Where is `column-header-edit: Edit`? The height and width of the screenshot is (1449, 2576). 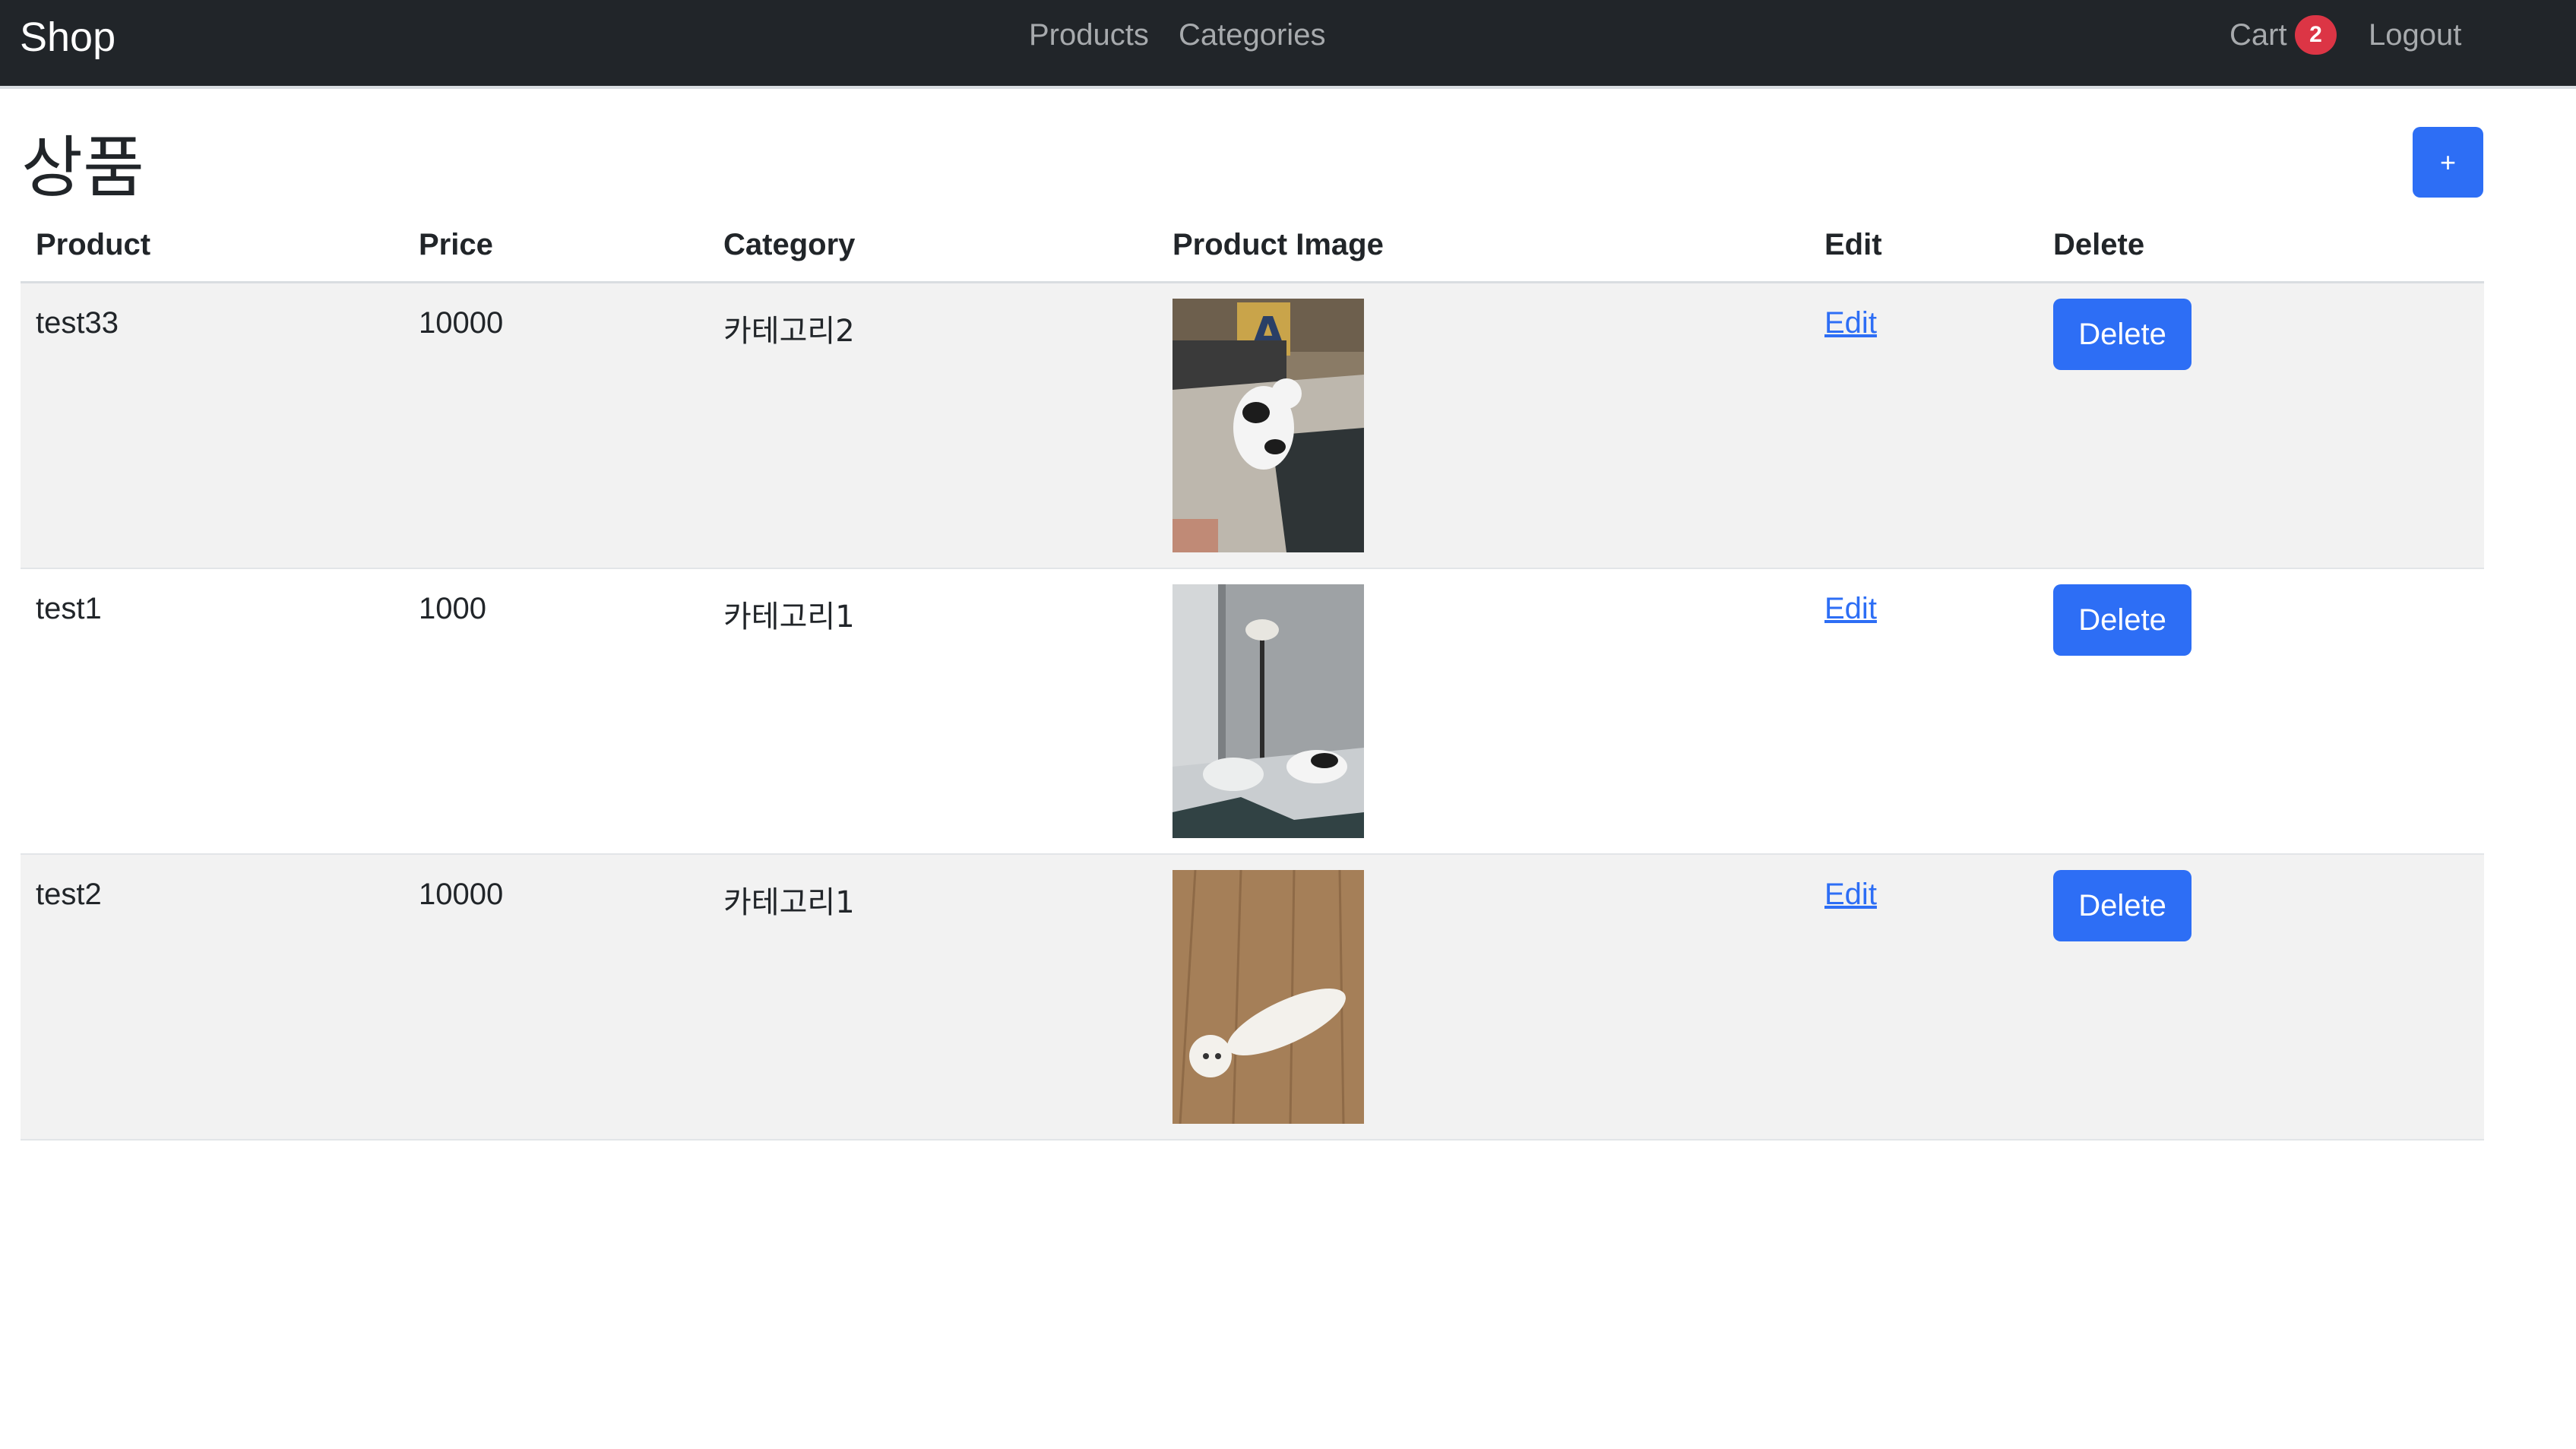 column-header-edit: Edit is located at coordinates (1853, 244).